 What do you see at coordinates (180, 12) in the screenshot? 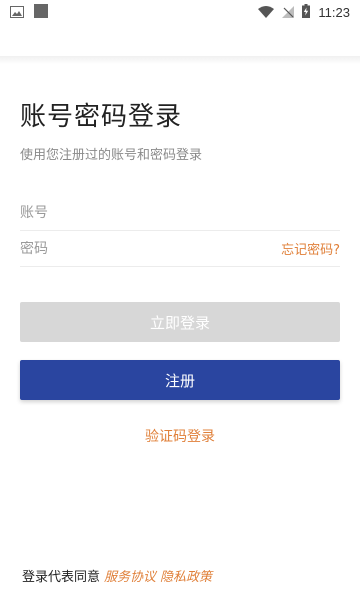
I see `status-bar: 11:23` at bounding box center [180, 12].